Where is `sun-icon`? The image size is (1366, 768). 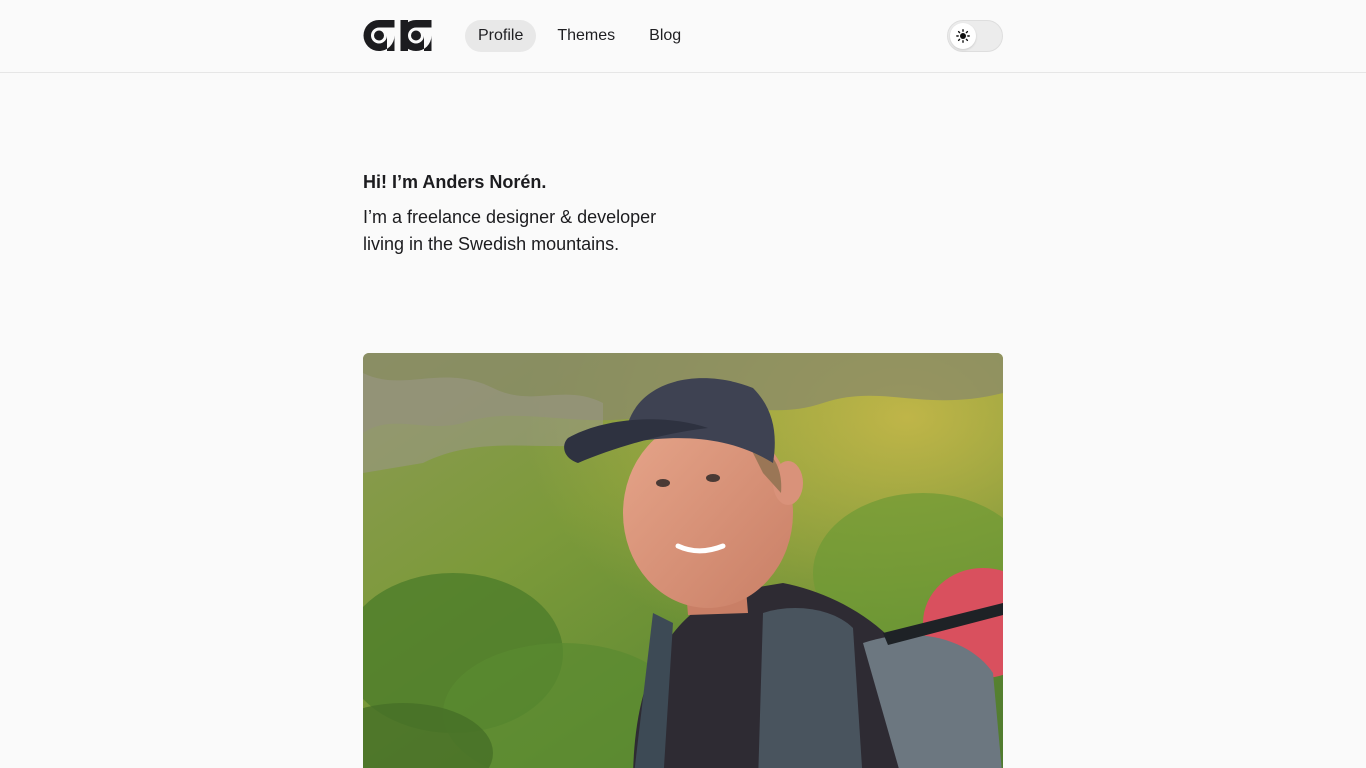 sun-icon is located at coordinates (963, 36).